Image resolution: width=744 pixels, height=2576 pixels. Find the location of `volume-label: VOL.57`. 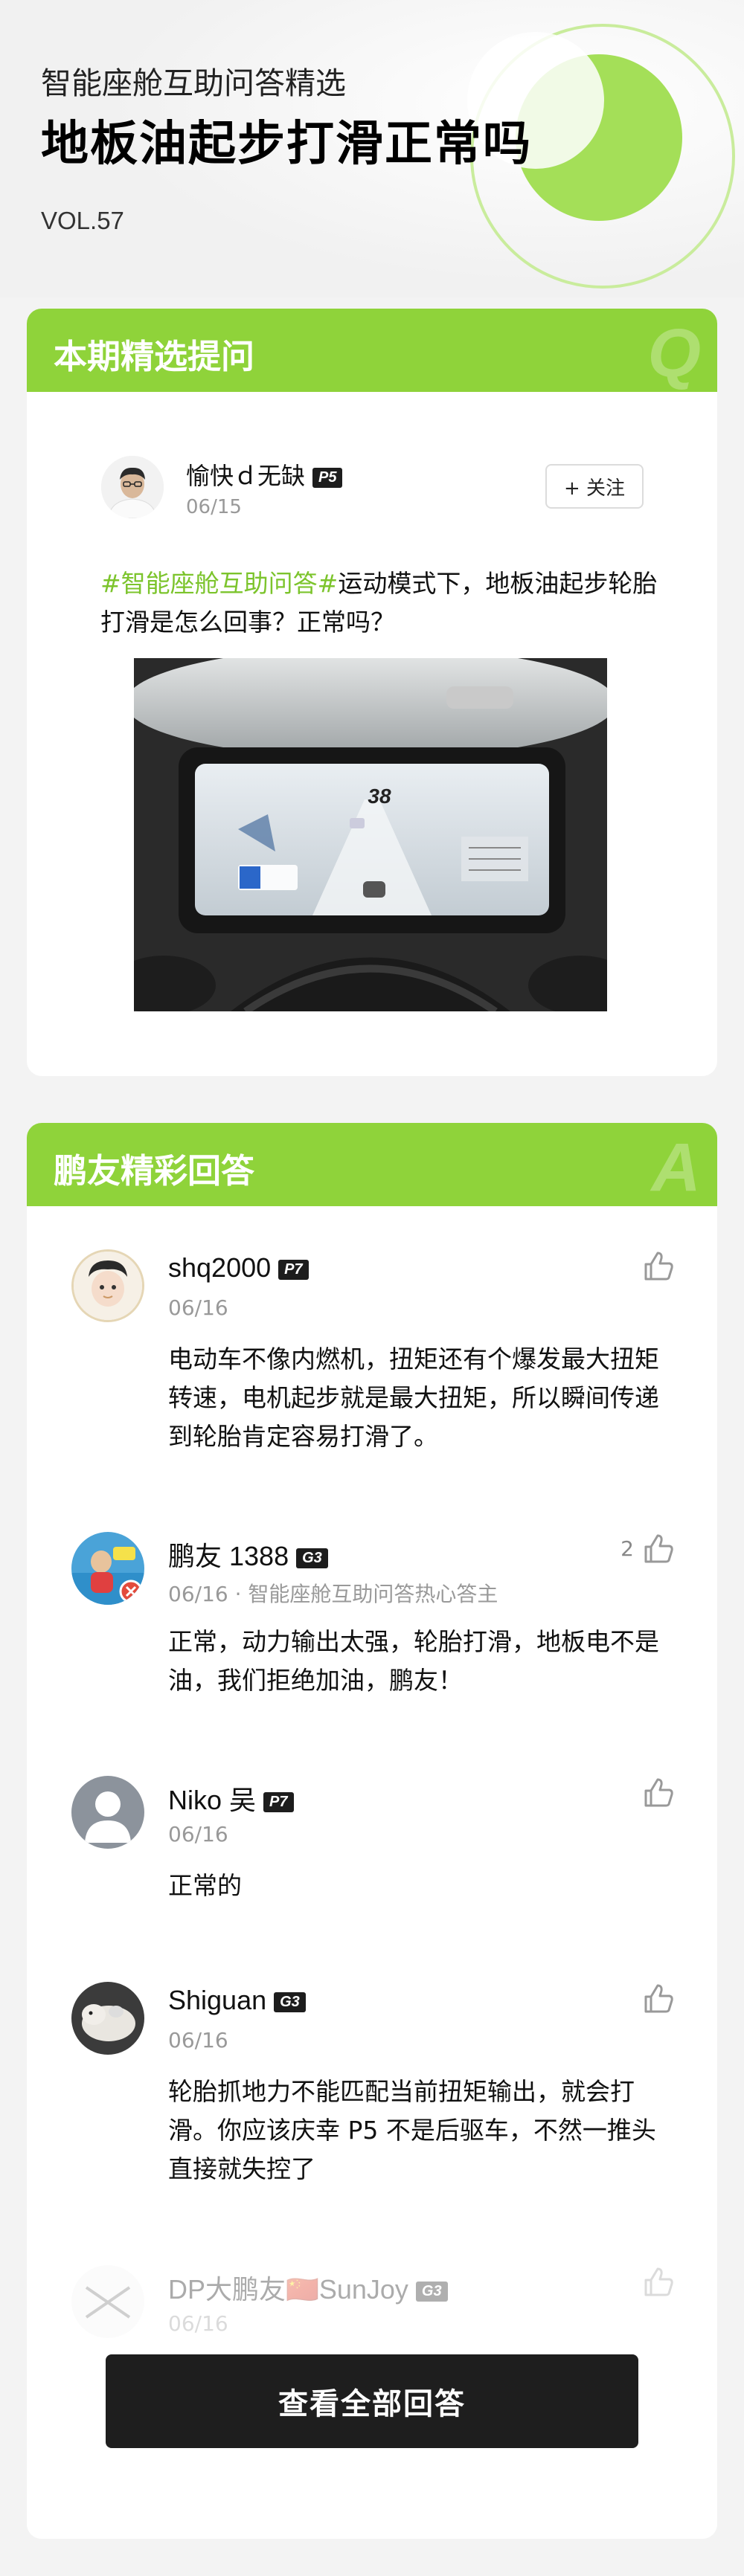

volume-label: VOL.57 is located at coordinates (82, 220).